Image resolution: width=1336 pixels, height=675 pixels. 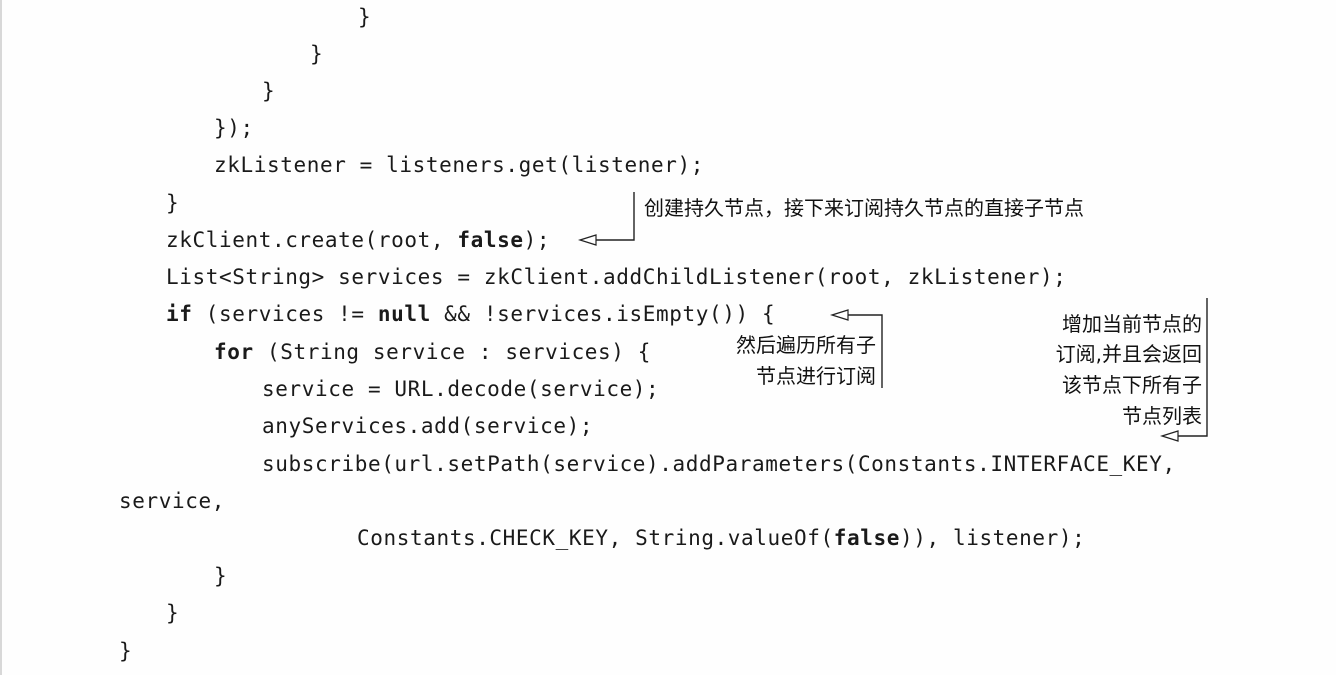 What do you see at coordinates (1132, 385) in the screenshot?
I see `annotation-subscribe-line3: 该节点下所有子` at bounding box center [1132, 385].